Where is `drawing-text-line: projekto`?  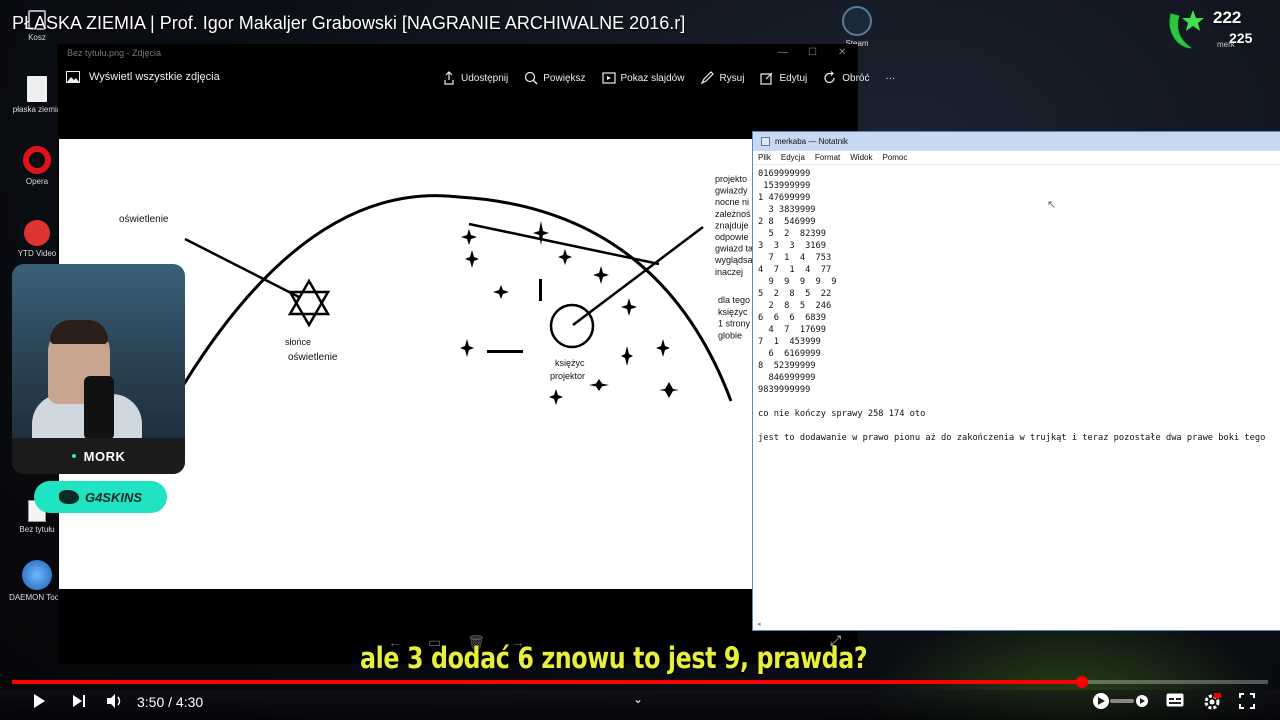
drawing-text-line: projekto is located at coordinates (731, 179).